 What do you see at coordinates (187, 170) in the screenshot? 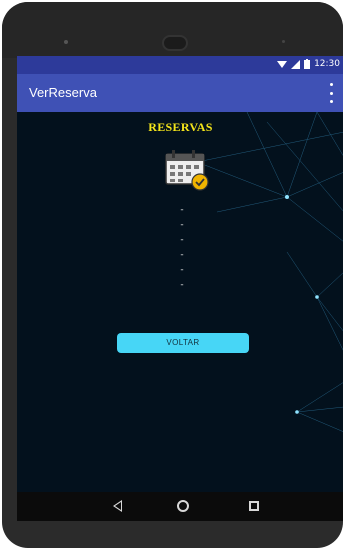
I see `calendar-icon` at bounding box center [187, 170].